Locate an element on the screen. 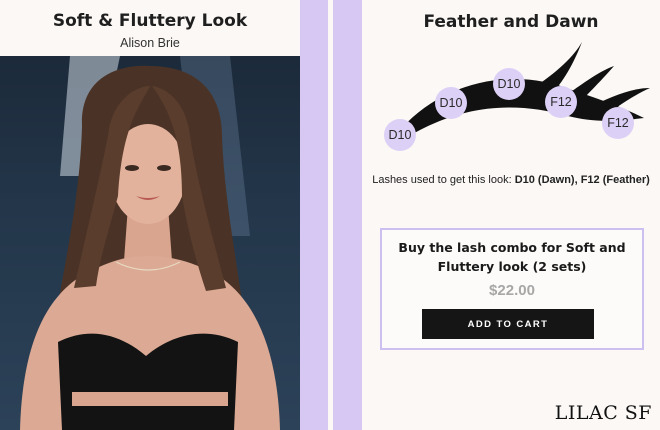 This screenshot has height=430, width=660. look-title: Soft & Fluttery Look is located at coordinates (150, 21).